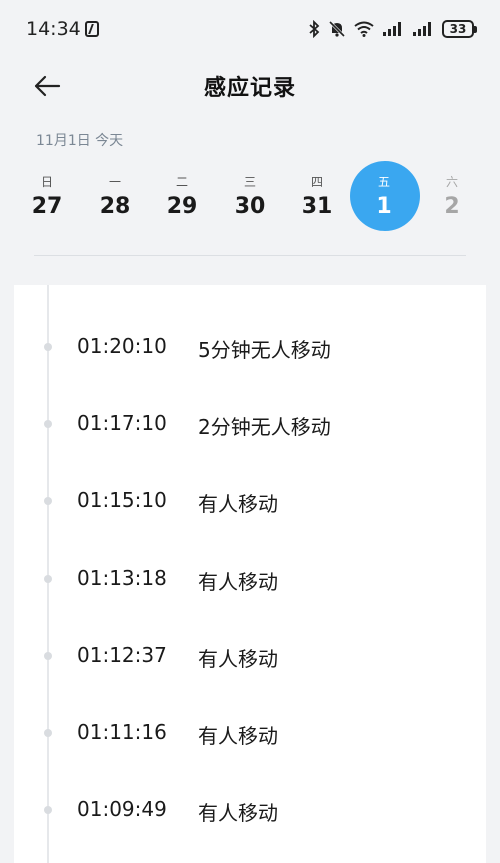  I want to click on record-row: 01:12:37 有人移动, so click(250, 655).